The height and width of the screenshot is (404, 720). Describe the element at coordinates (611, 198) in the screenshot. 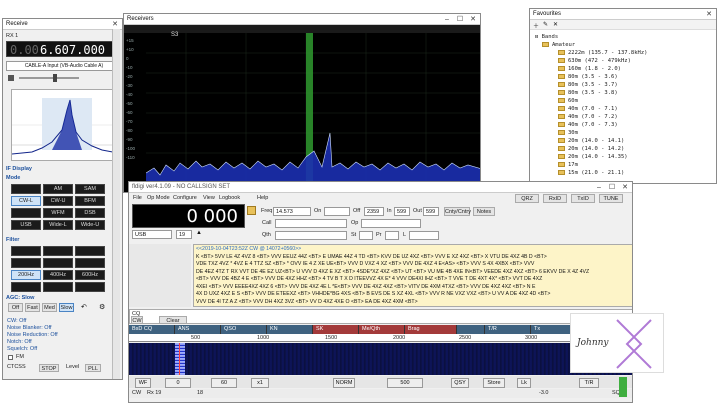

I see `tune-button: TUNE` at that location.